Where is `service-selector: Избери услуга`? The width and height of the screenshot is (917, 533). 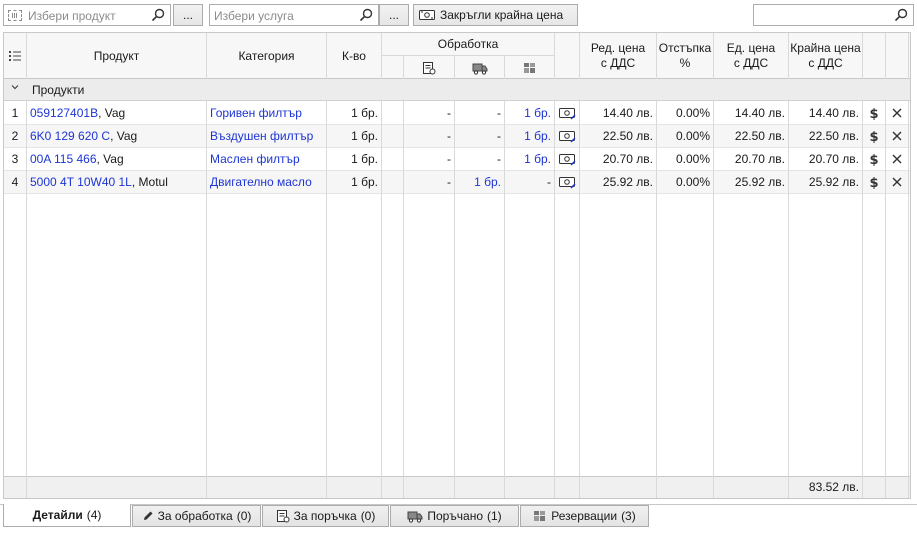
service-selector: Избери услуга is located at coordinates (294, 15).